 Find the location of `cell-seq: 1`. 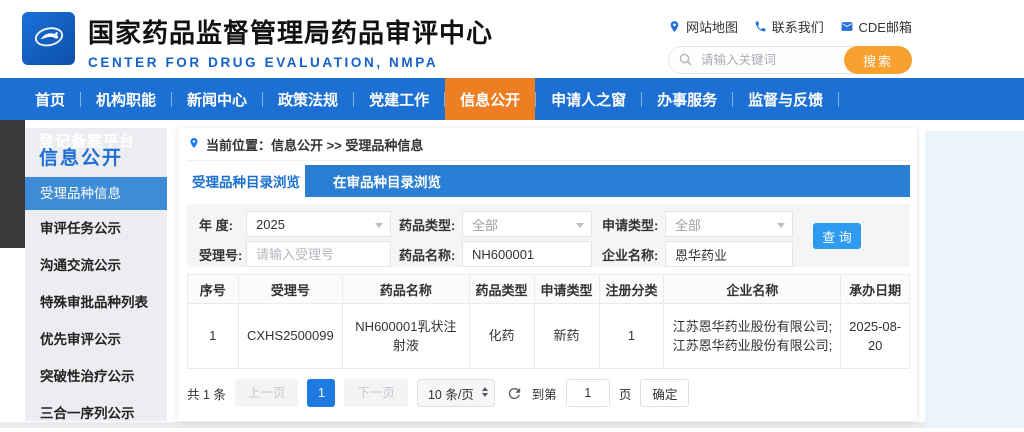

cell-seq: 1 is located at coordinates (213, 336).